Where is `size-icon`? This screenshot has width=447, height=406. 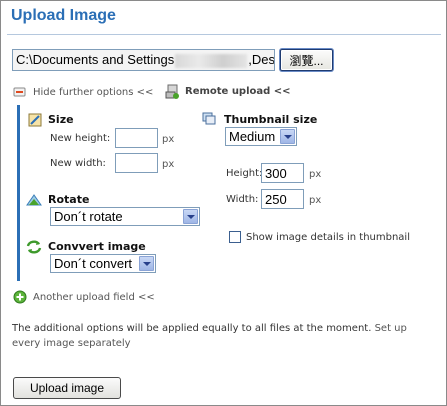 size-icon is located at coordinates (35, 120).